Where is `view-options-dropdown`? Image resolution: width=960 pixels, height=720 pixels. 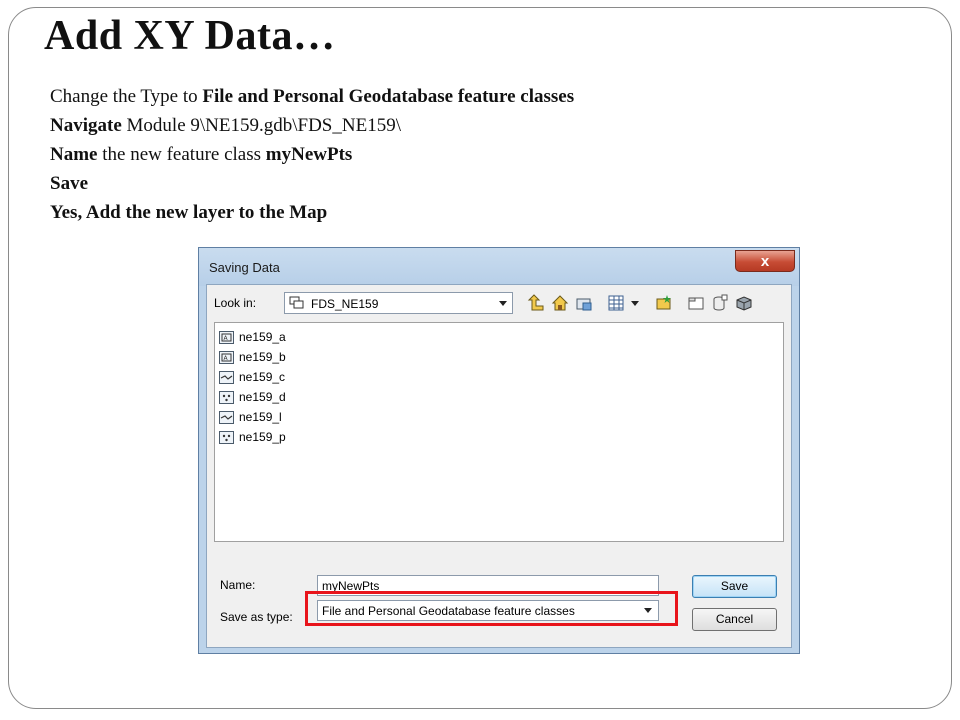 view-options-dropdown is located at coordinates (635, 303).